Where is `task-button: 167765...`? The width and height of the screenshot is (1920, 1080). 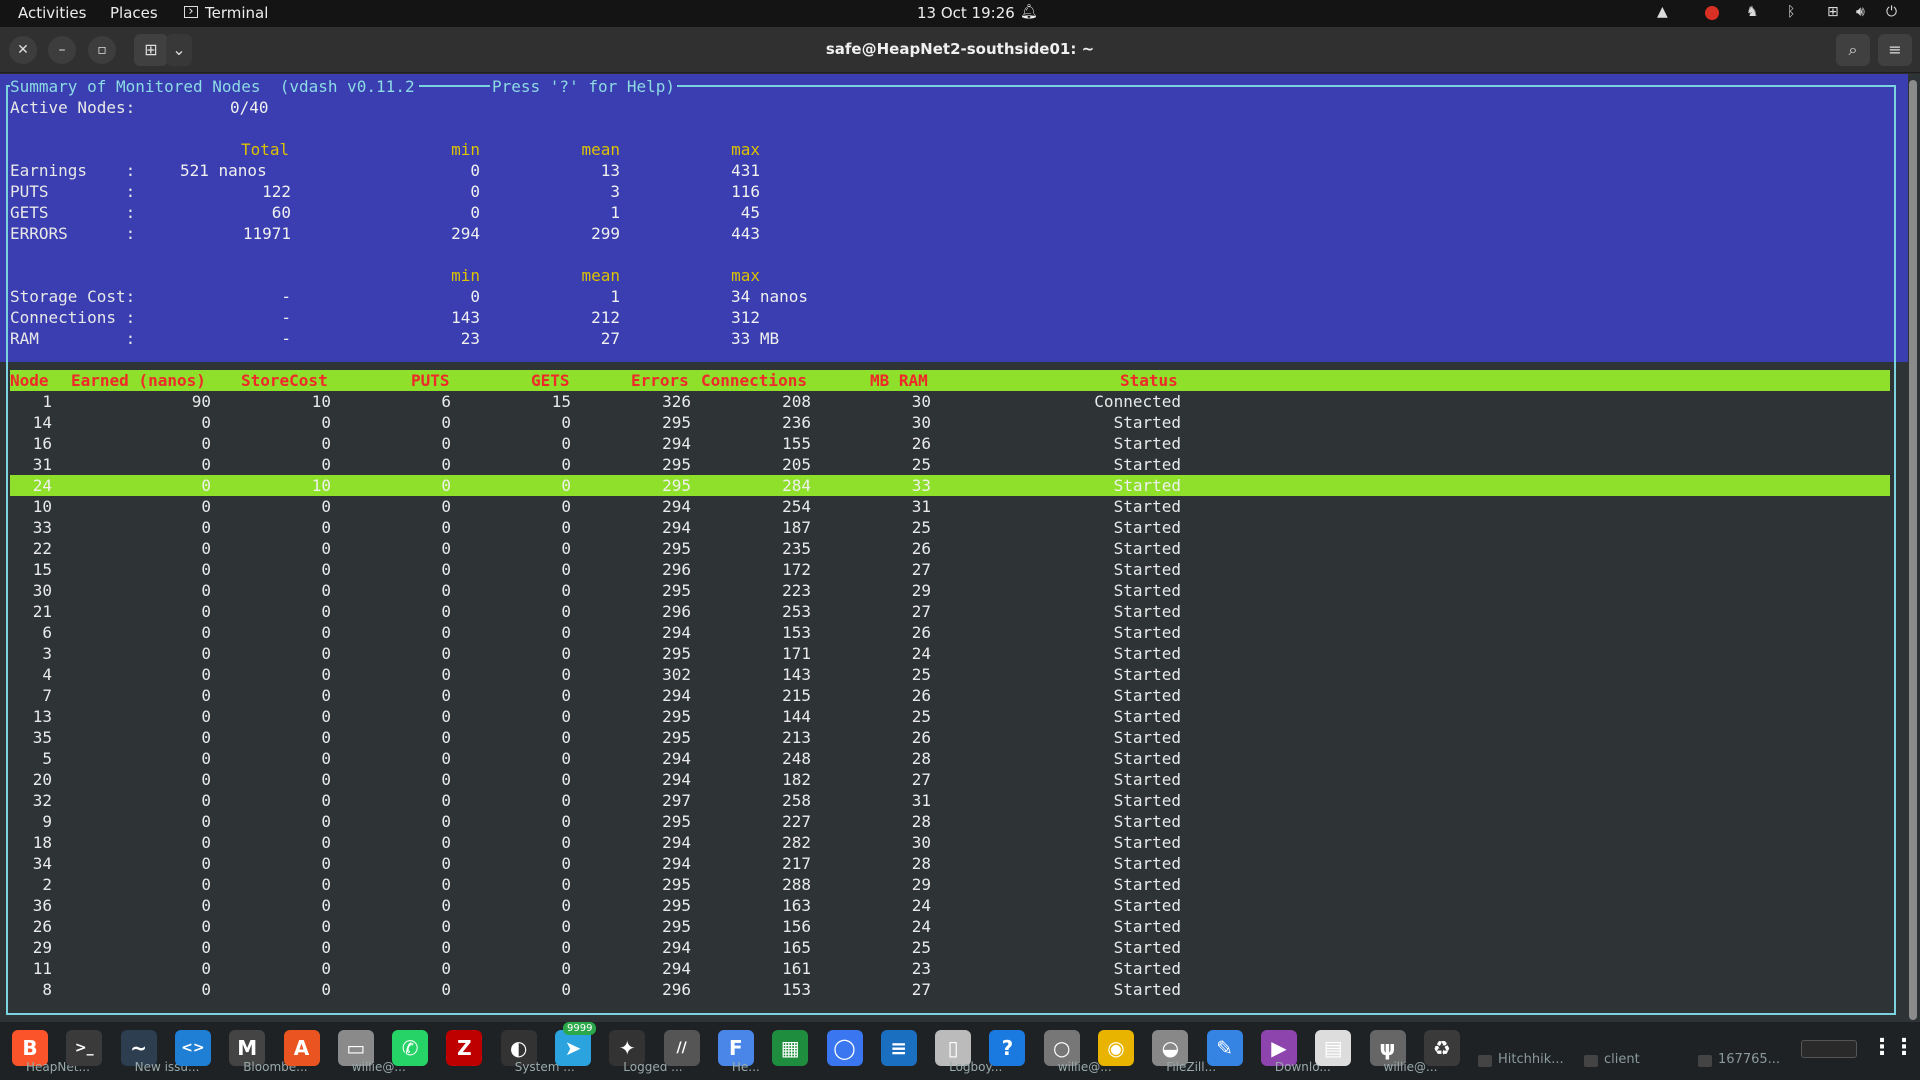
task-button: 167765... is located at coordinates (1748, 1063).